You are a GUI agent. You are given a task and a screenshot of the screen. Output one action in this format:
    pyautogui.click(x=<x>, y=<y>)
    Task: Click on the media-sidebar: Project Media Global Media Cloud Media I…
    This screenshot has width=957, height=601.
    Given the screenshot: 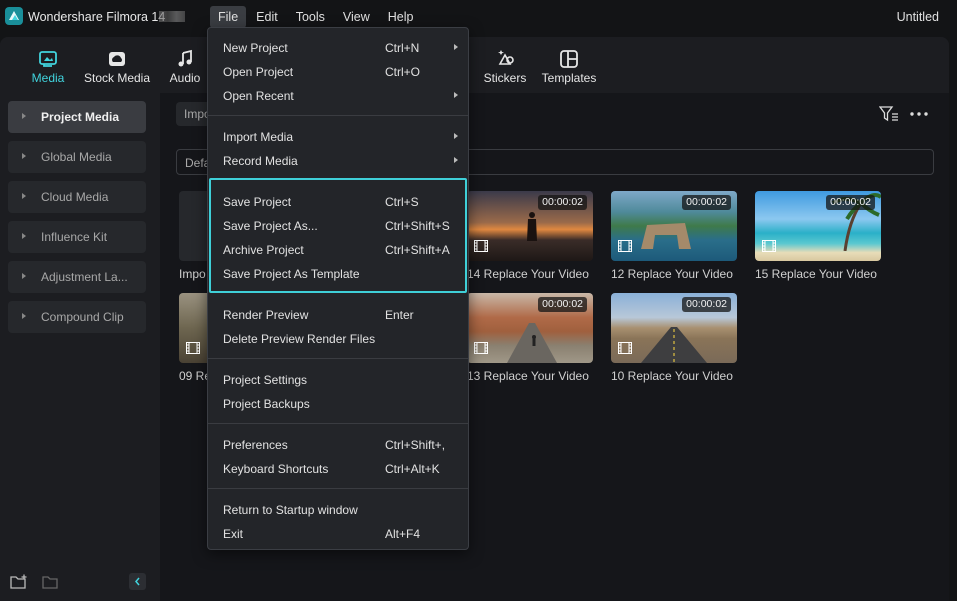 What is the action you would take?
    pyautogui.click(x=80, y=347)
    